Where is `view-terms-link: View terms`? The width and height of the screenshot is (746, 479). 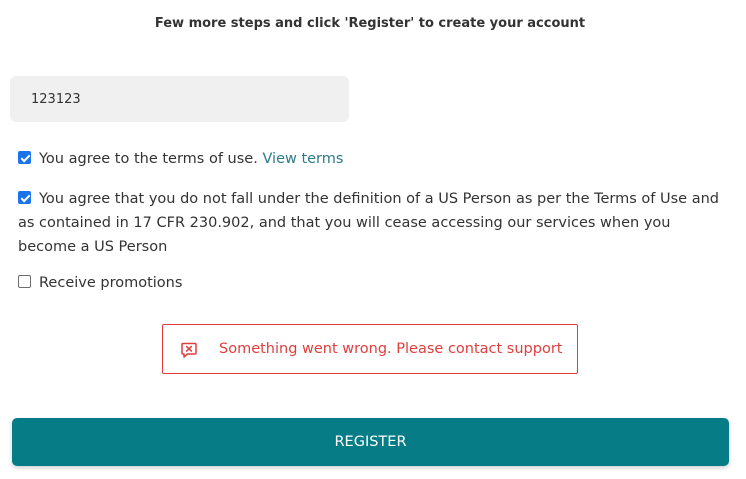 view-terms-link: View terms is located at coordinates (302, 159).